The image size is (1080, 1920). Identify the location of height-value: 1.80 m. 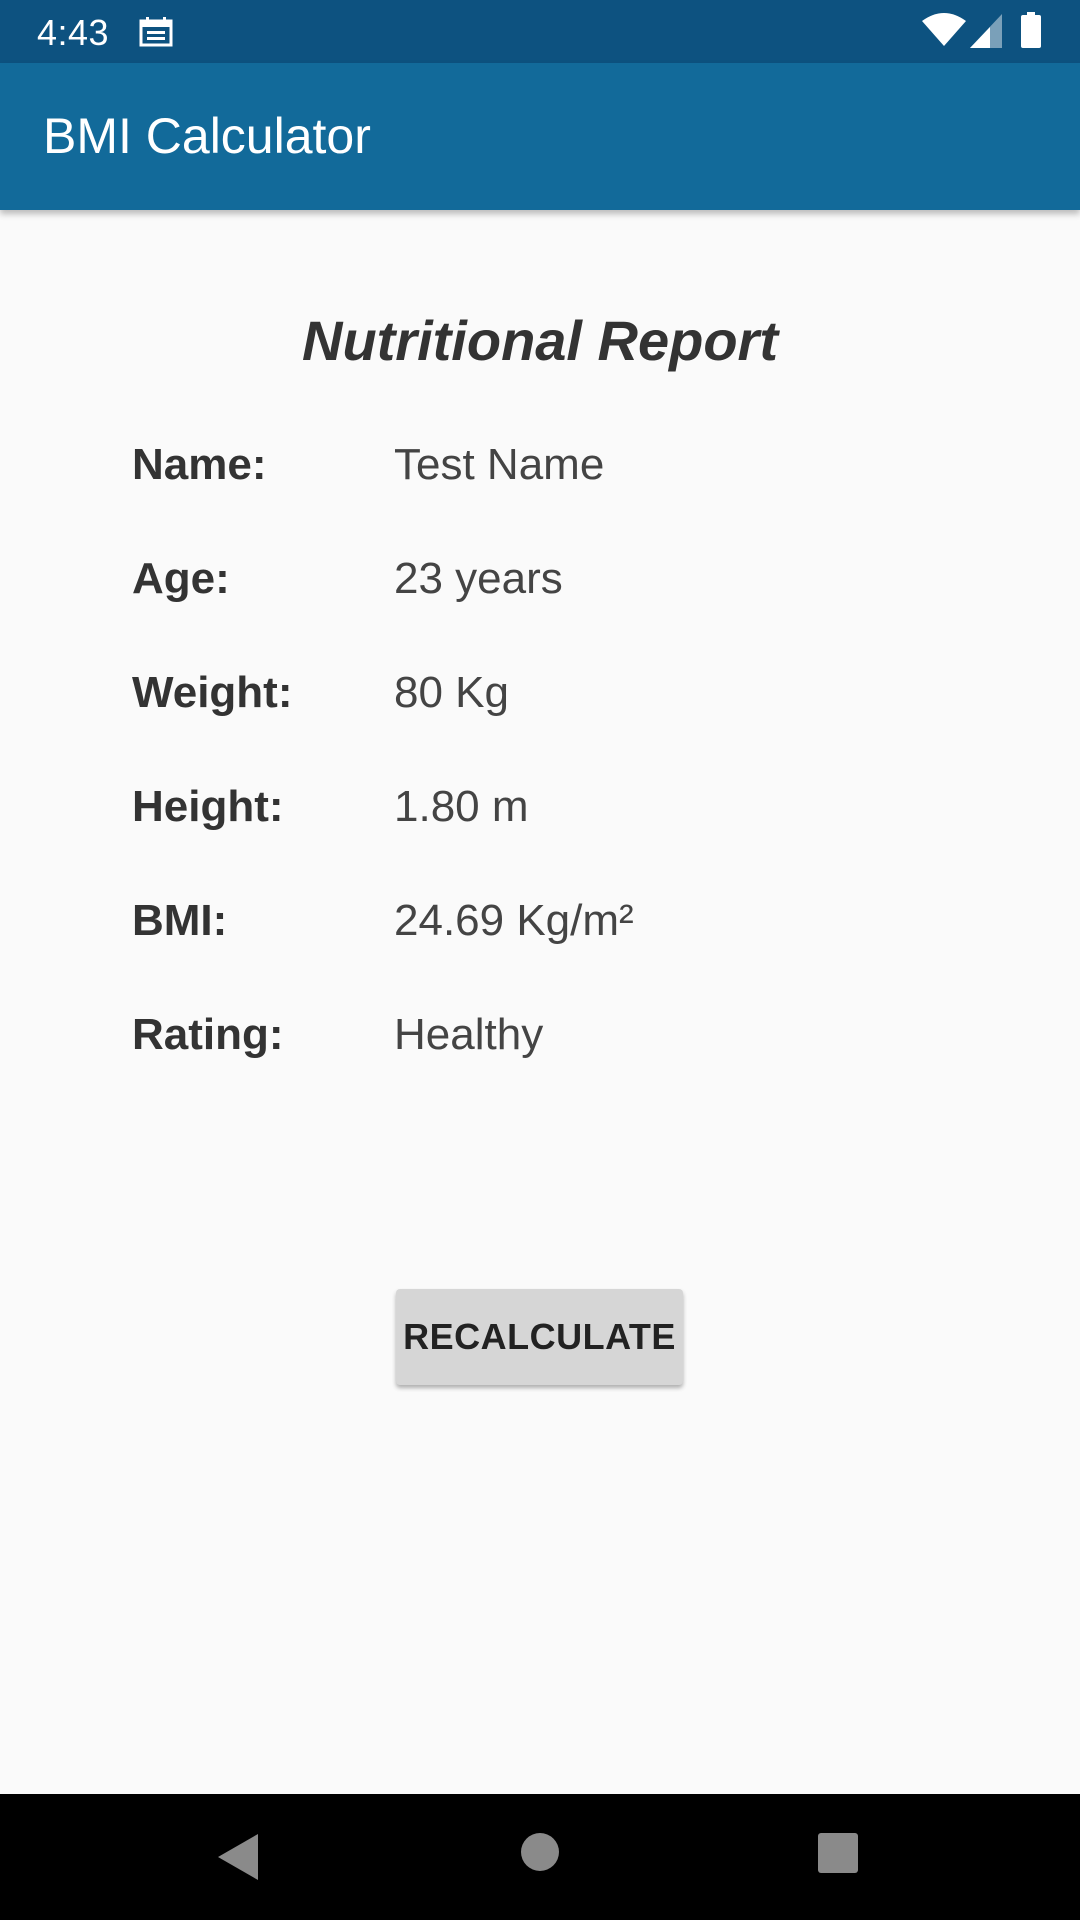
(461, 806).